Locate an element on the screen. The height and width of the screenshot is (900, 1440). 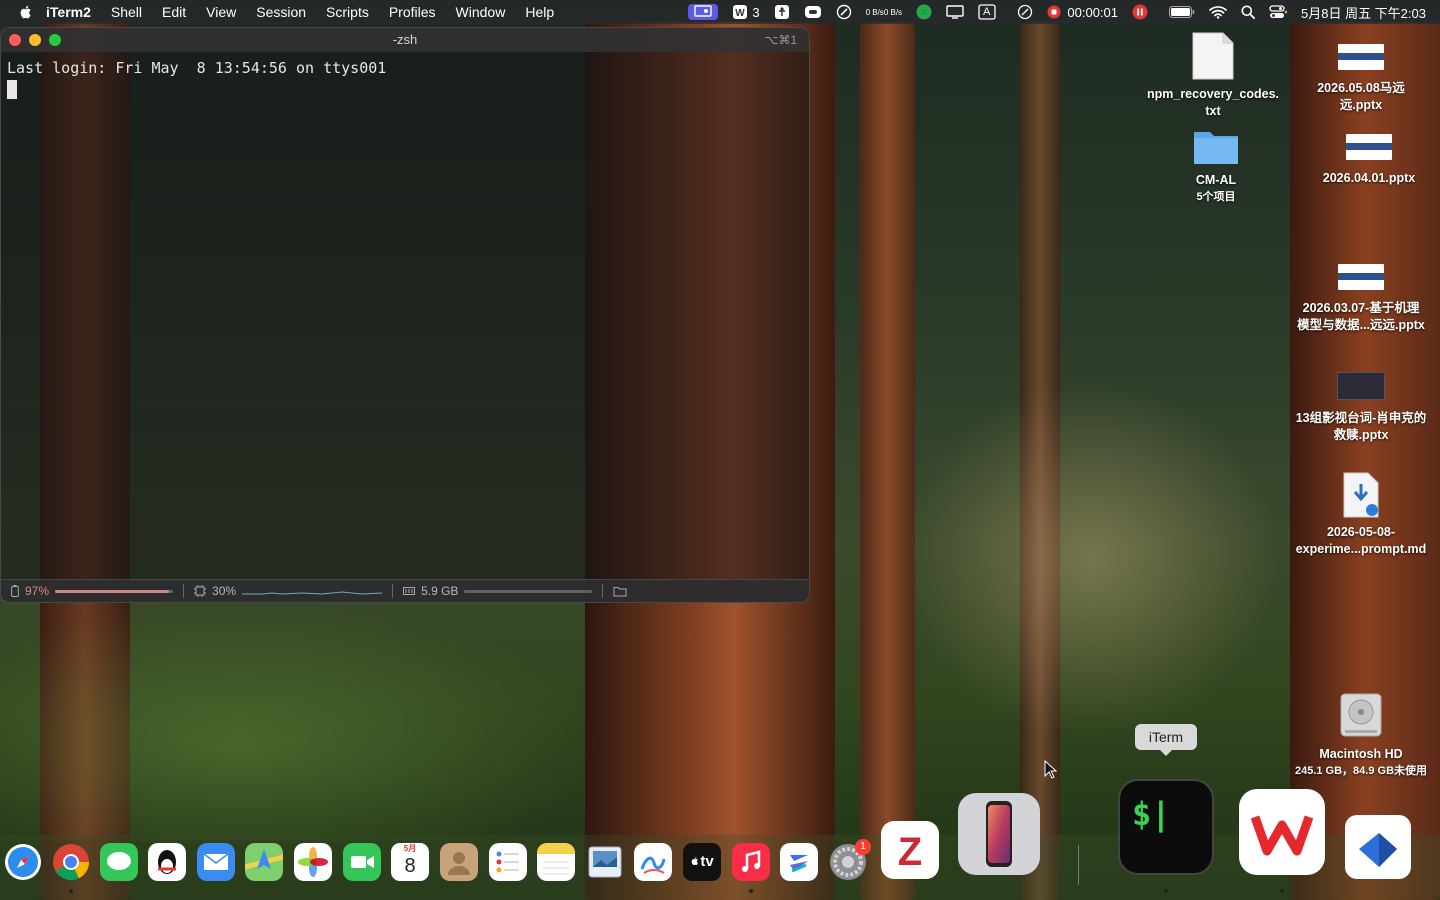
desktop-icon-prompt-md: 2026-05-08- experime...prompt.md is located at coordinates (1361, 515).